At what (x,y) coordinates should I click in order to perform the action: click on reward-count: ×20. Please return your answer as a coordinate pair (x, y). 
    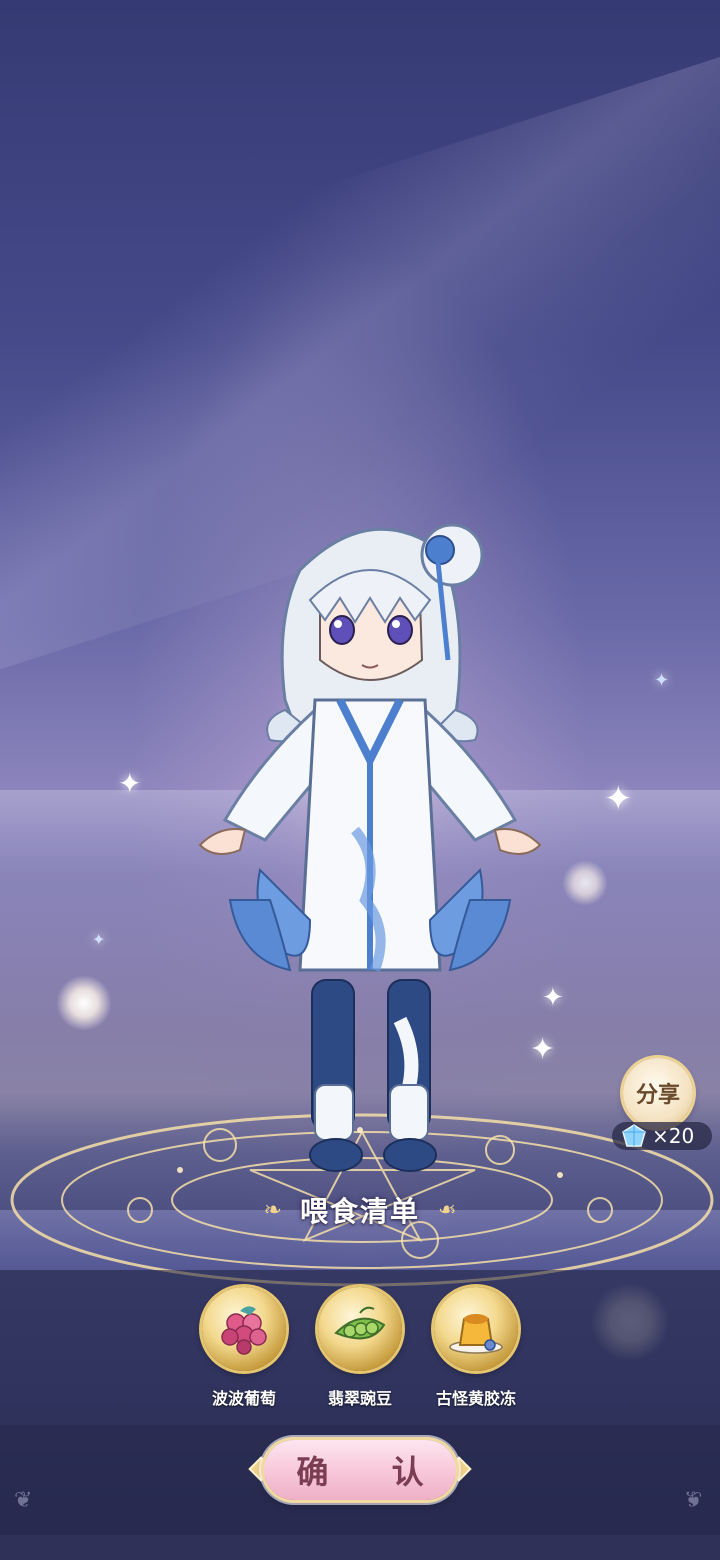
    Looking at the image, I should click on (673, 1136).